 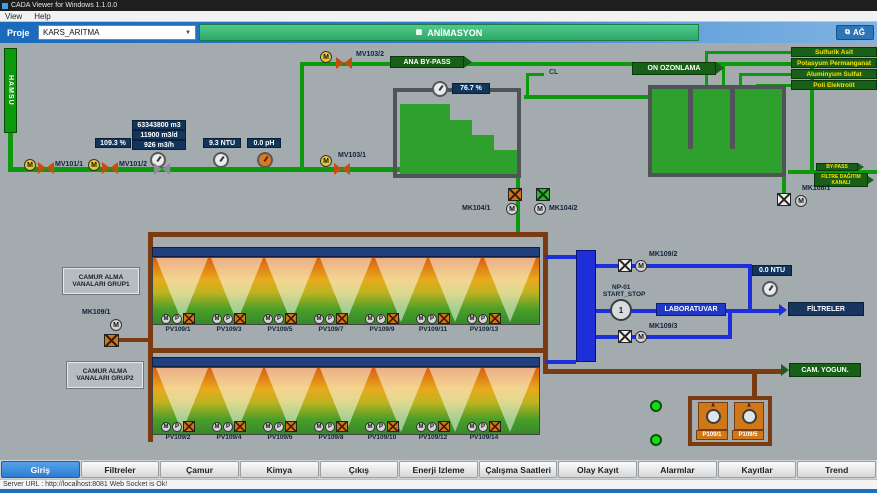 I want to click on ana-bypass-label: ANA BY-PASS, so click(x=427, y=62).